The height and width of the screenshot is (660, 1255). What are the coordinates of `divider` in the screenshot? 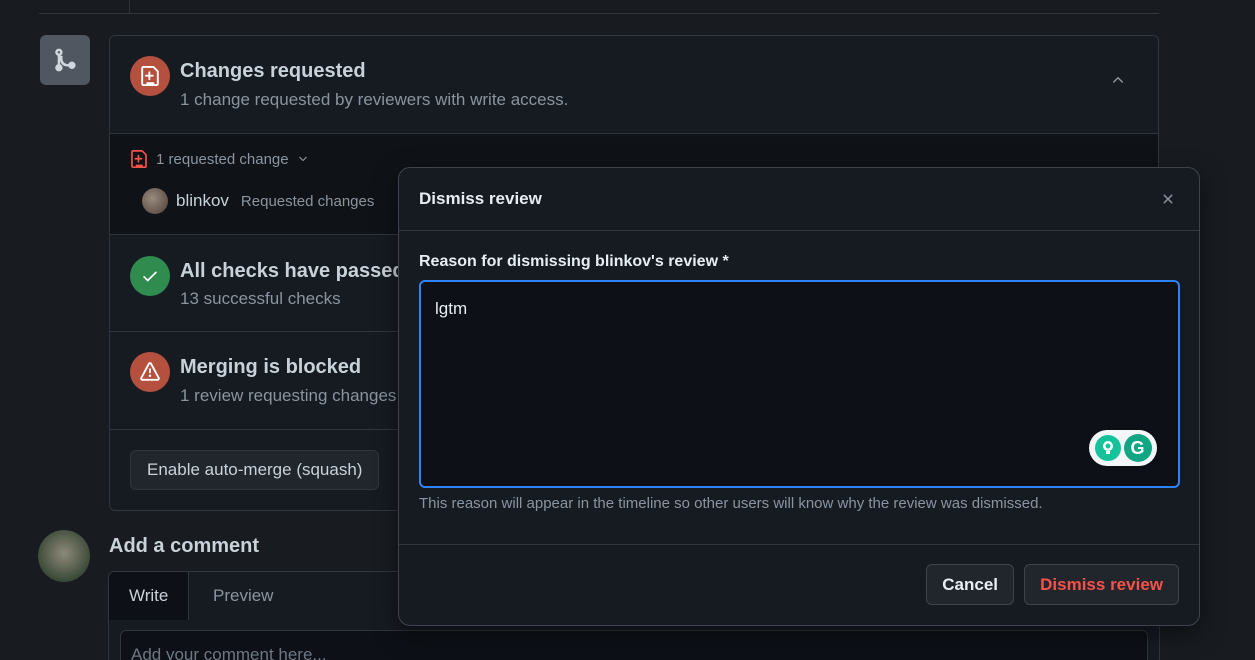 It's located at (599, 13).